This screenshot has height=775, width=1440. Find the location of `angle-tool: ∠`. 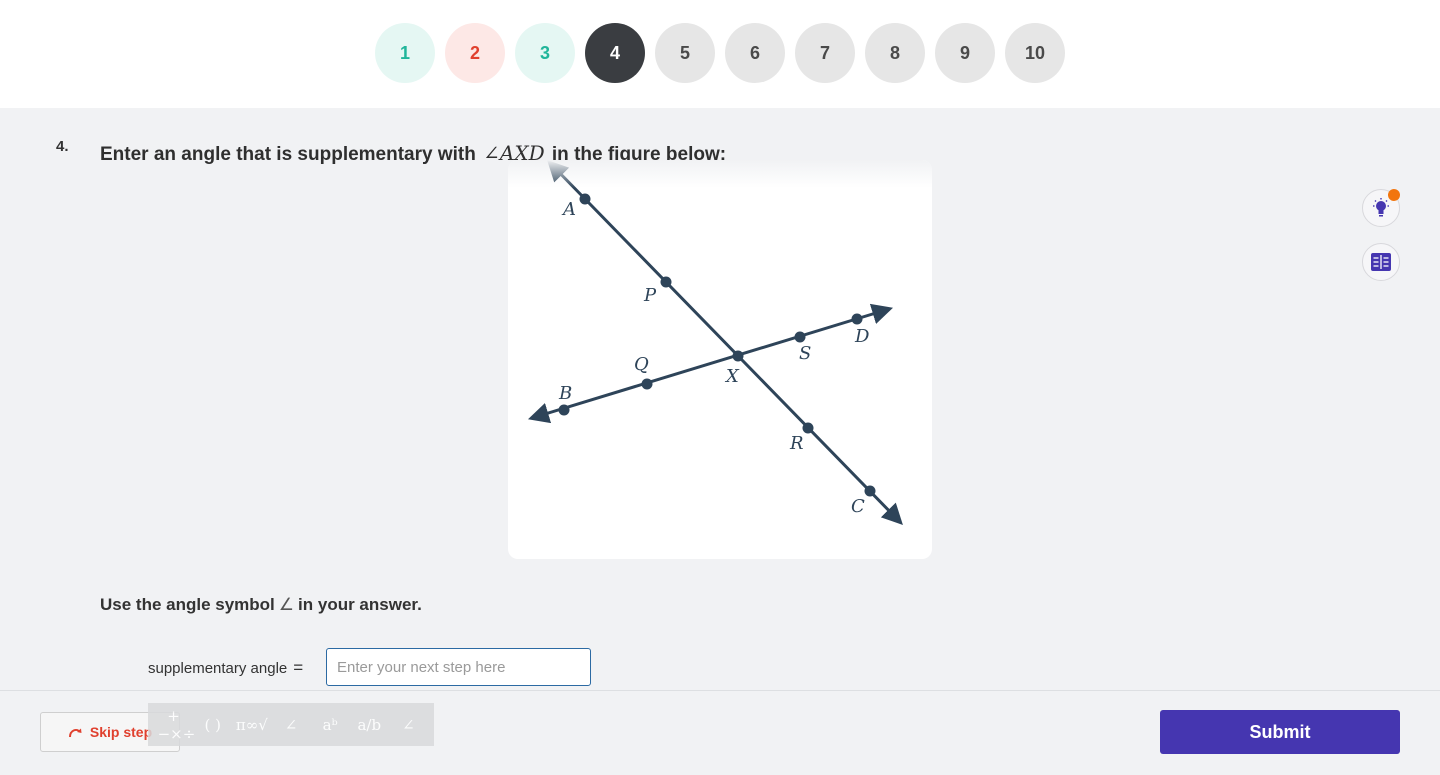

angle-tool: ∠ is located at coordinates (291, 725).